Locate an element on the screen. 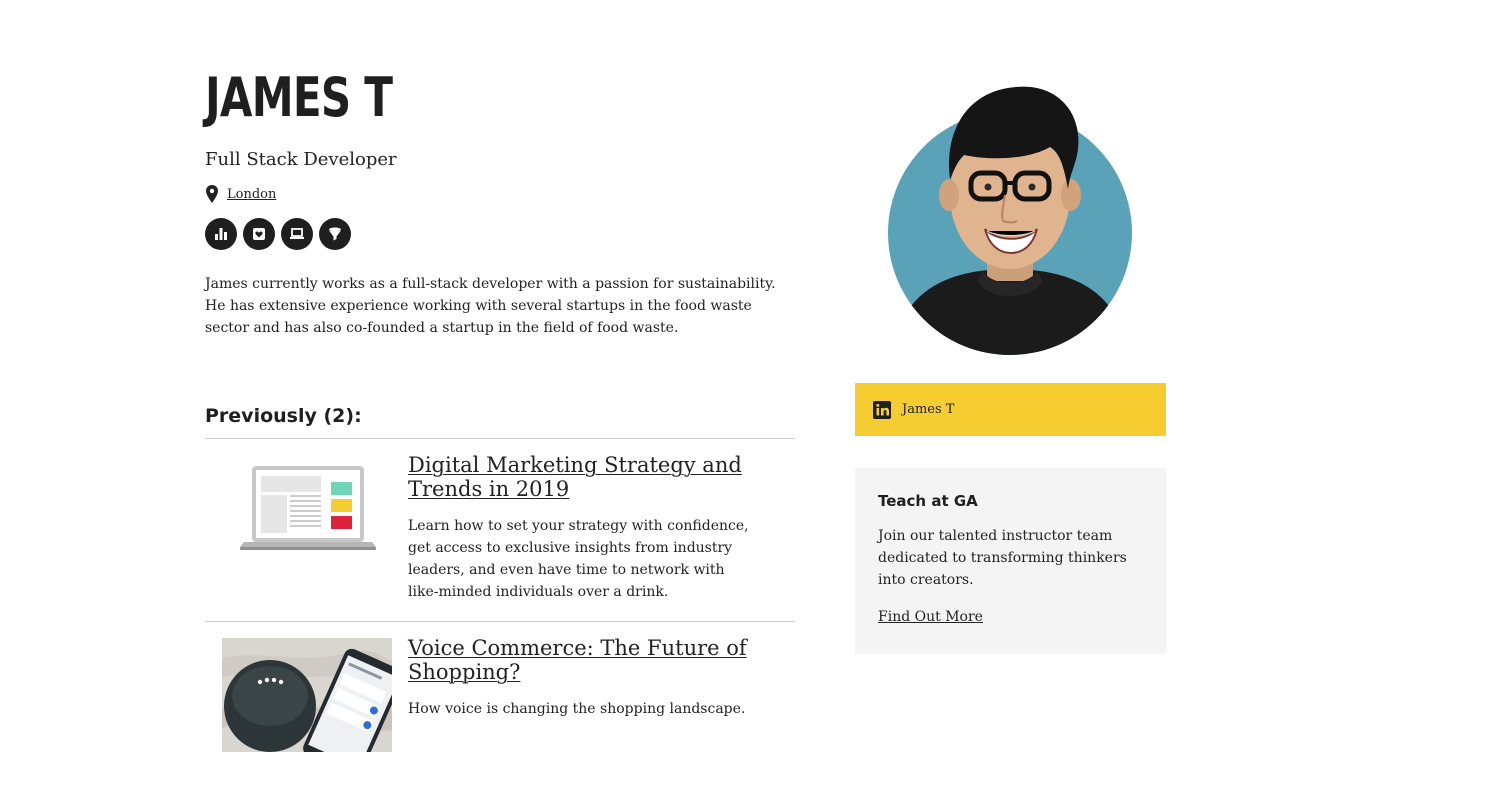 This screenshot has height=795, width=1504. profile-title: Full Stack Developer is located at coordinates (301, 159).